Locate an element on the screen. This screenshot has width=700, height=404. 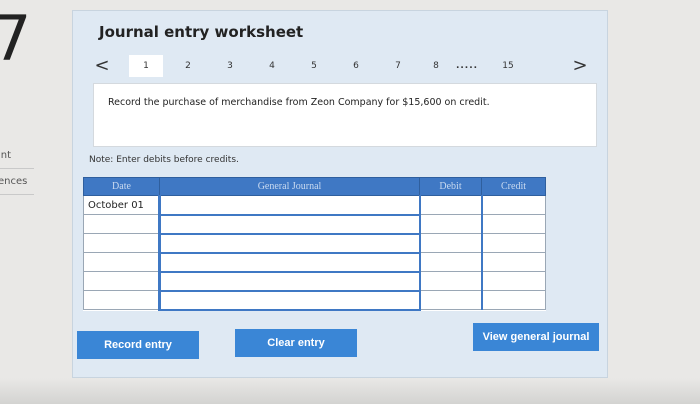
question-number: 7 is located at coordinates (16, 41).